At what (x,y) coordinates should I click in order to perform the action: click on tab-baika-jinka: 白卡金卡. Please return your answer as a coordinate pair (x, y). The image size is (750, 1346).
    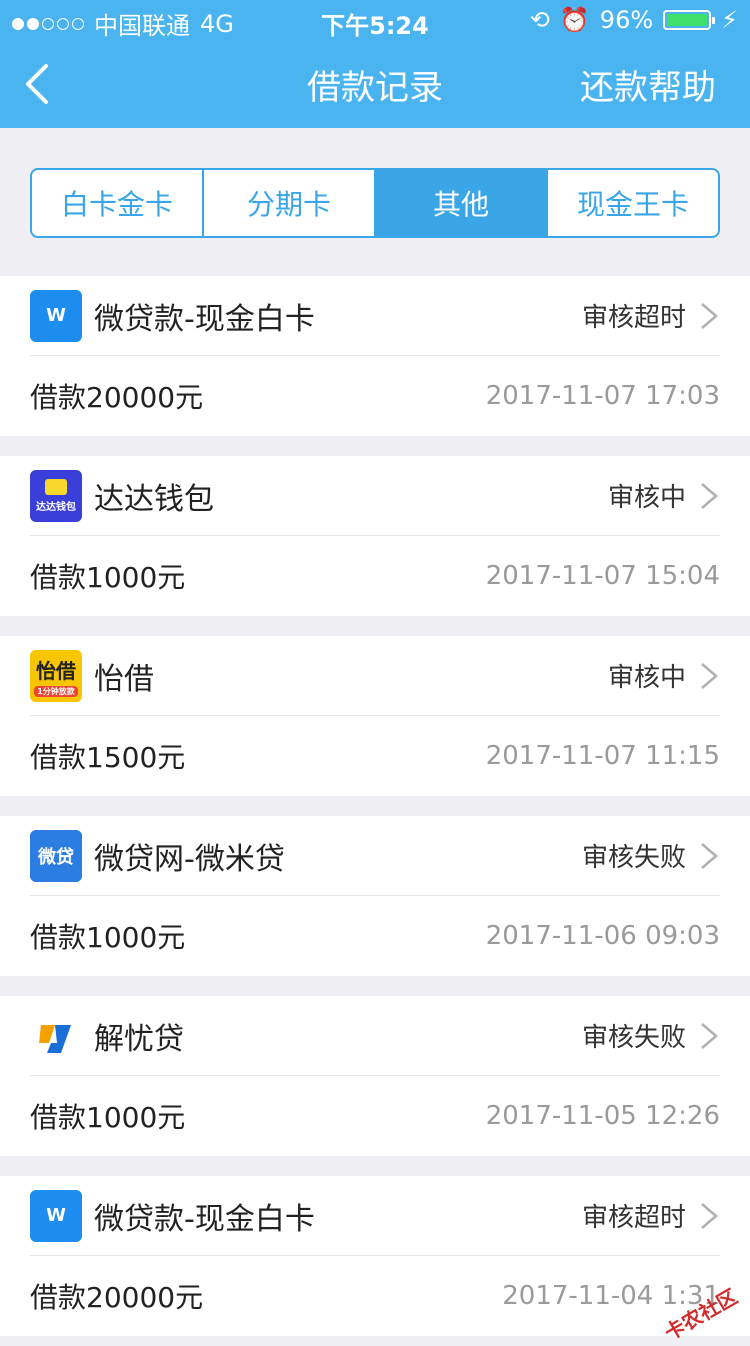
    Looking at the image, I should click on (118, 203).